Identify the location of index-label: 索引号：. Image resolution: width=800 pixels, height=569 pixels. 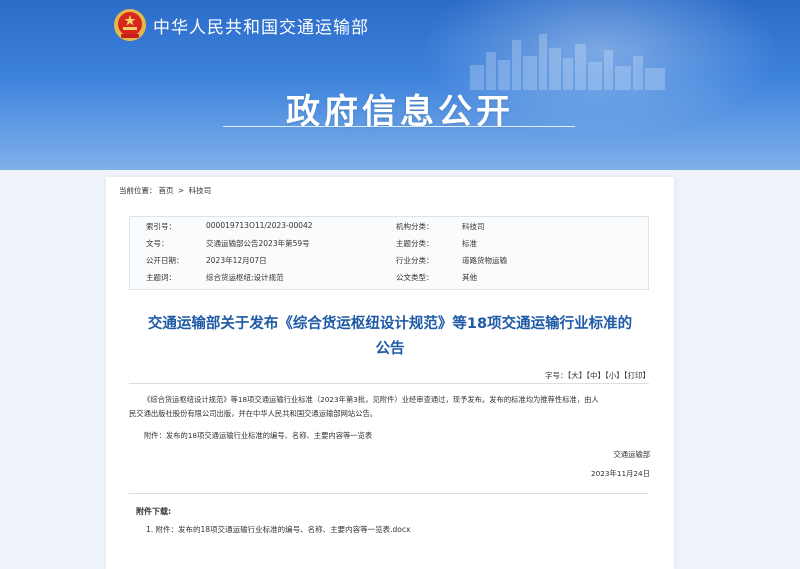
(161, 226).